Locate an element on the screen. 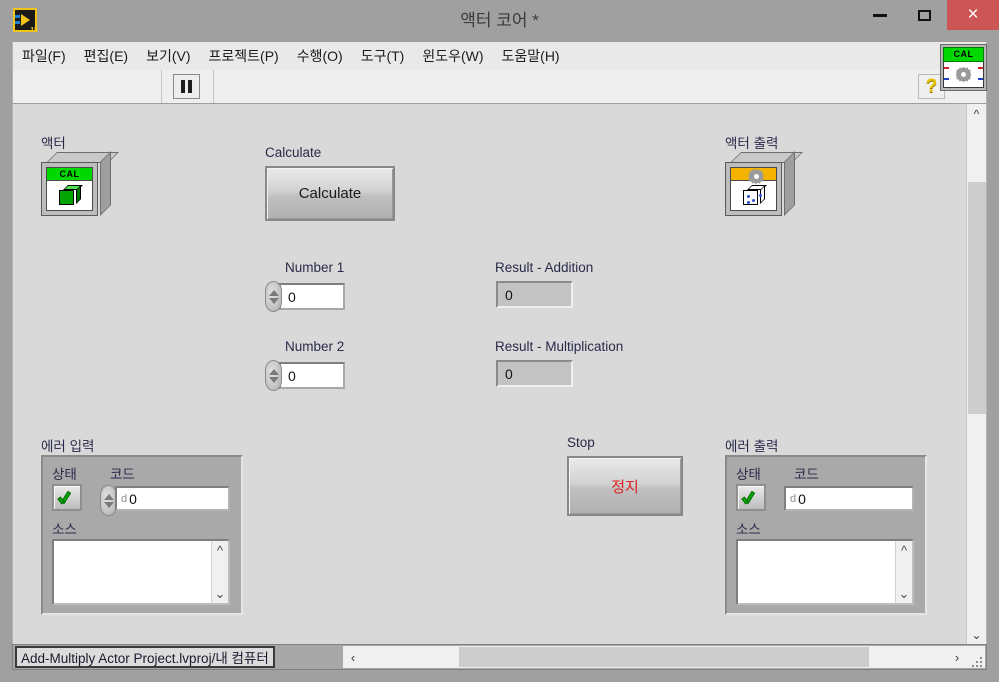  actor-output-terminal-label: 액터 출력 is located at coordinates (752, 143).